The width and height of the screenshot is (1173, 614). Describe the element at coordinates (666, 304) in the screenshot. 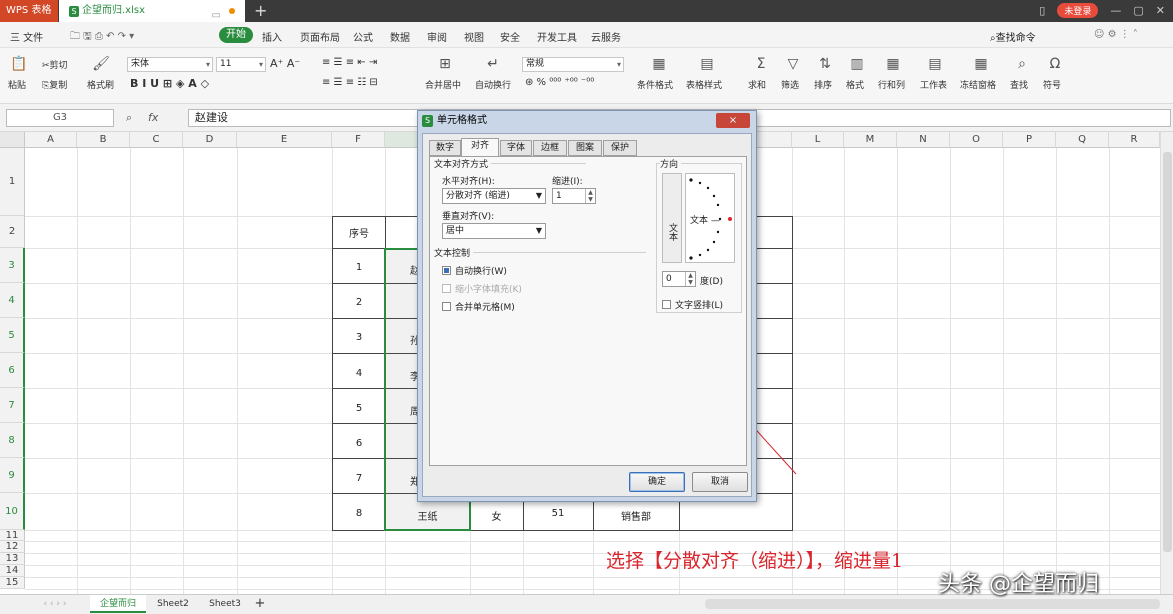

I see `vertical-text-checkbox-box` at that location.